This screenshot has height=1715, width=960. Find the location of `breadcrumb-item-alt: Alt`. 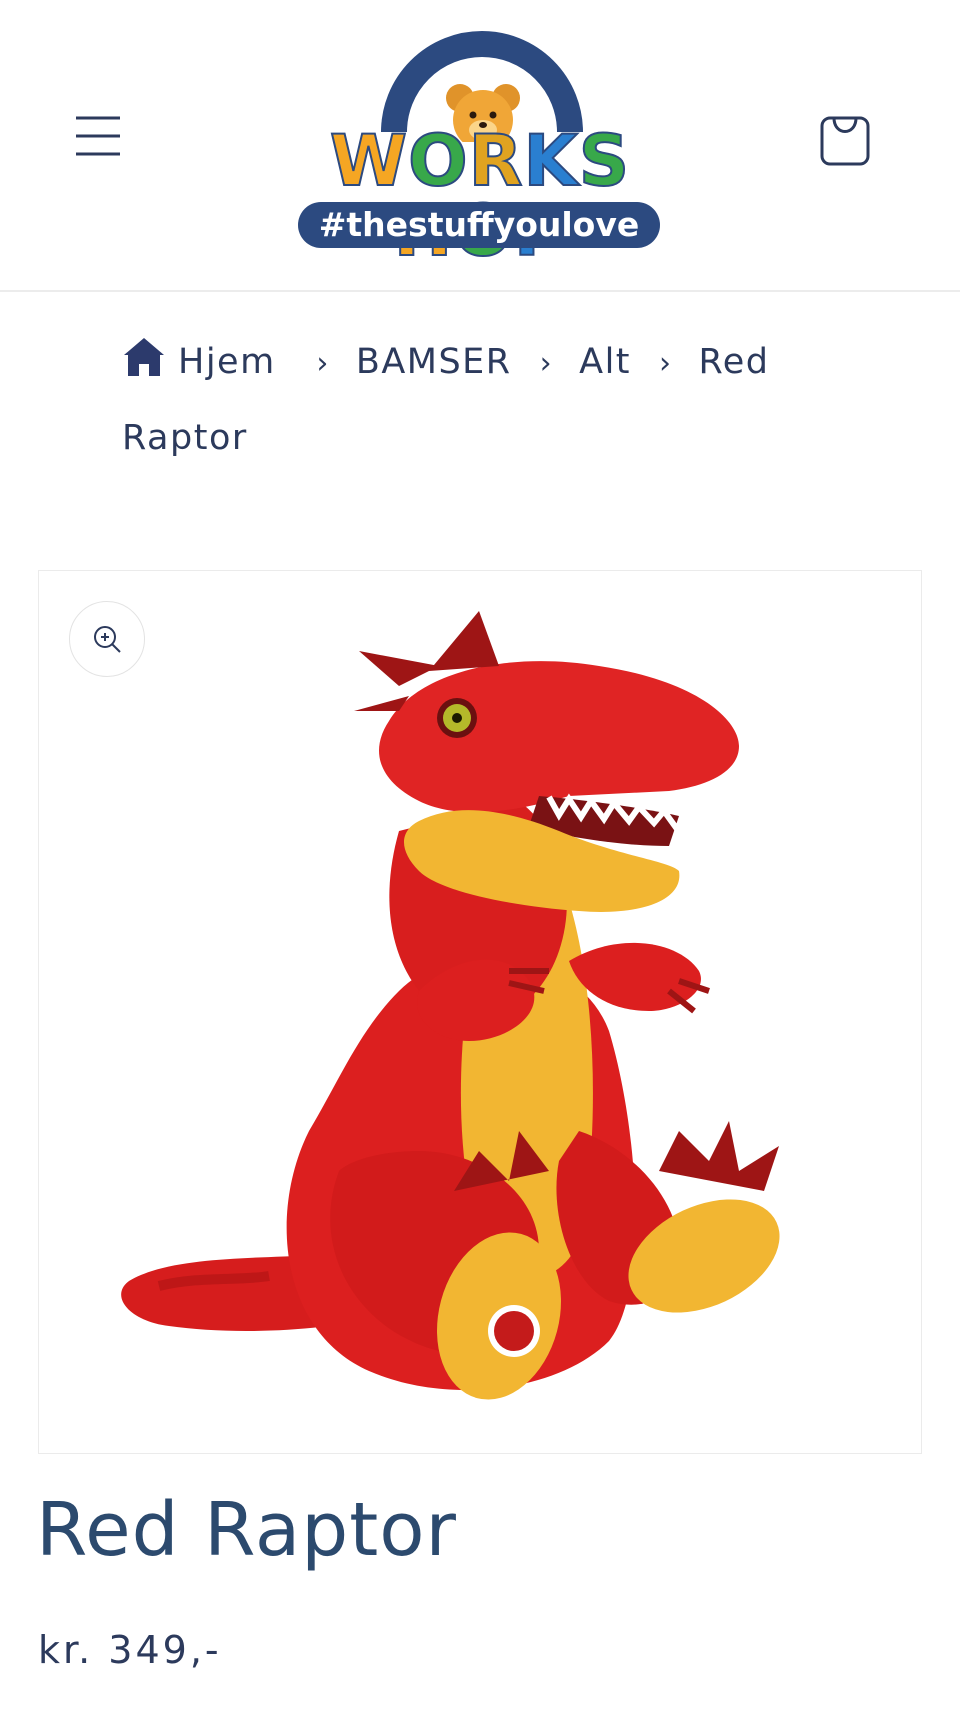

breadcrumb-item-alt: Alt is located at coordinates (605, 362).